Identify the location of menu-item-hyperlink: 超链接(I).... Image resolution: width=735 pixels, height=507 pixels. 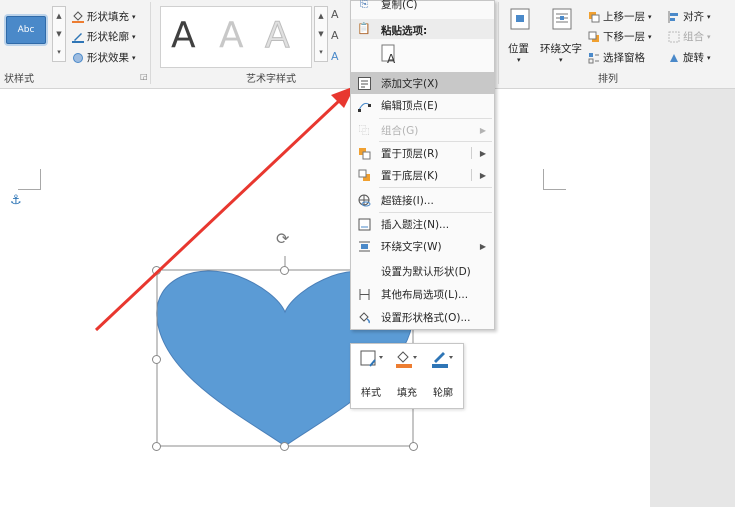
(422, 200).